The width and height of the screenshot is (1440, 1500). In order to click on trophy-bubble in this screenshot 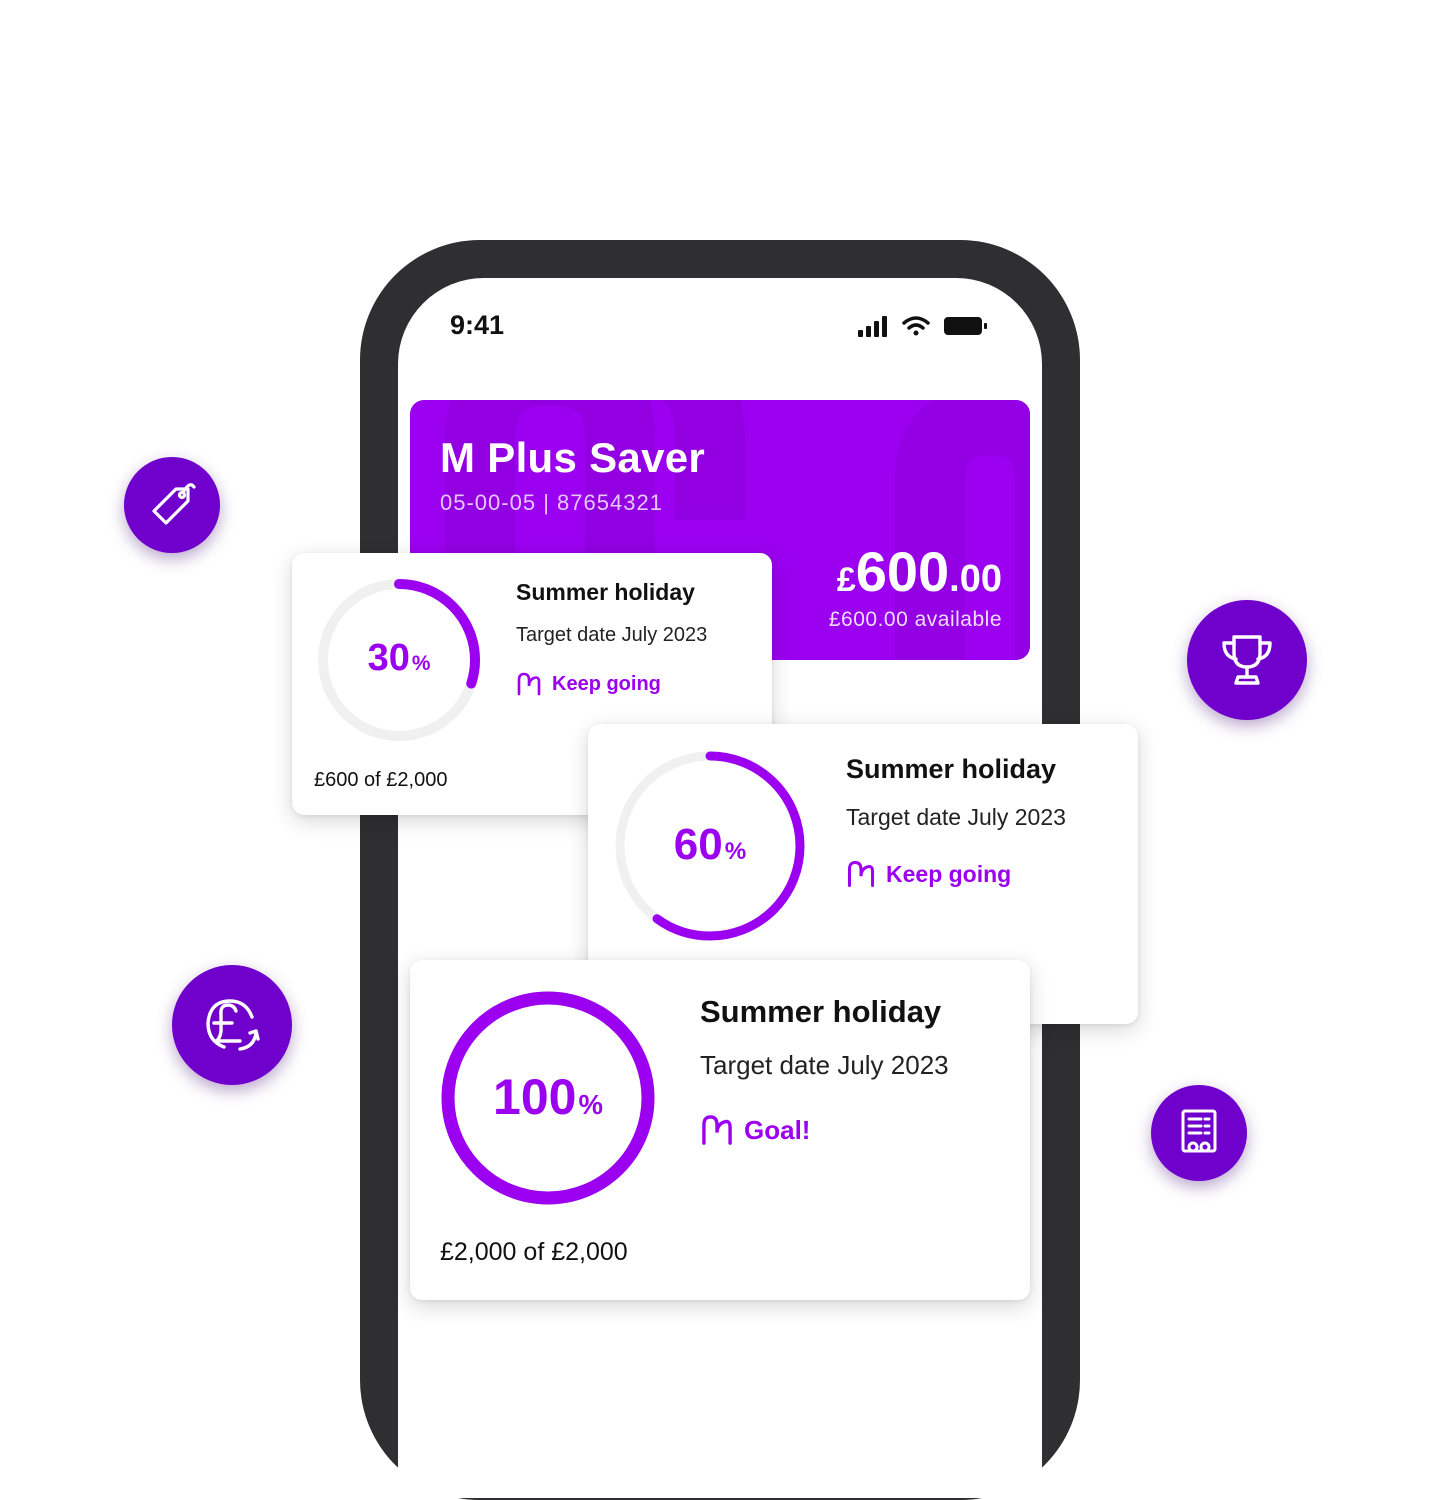, I will do `click(1247, 660)`.